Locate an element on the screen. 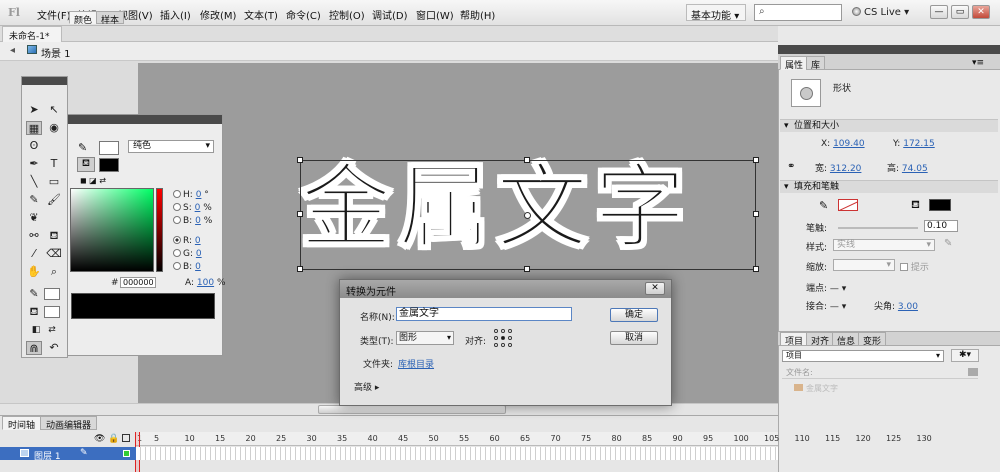  x-value: 109.40 is located at coordinates (849, 144).